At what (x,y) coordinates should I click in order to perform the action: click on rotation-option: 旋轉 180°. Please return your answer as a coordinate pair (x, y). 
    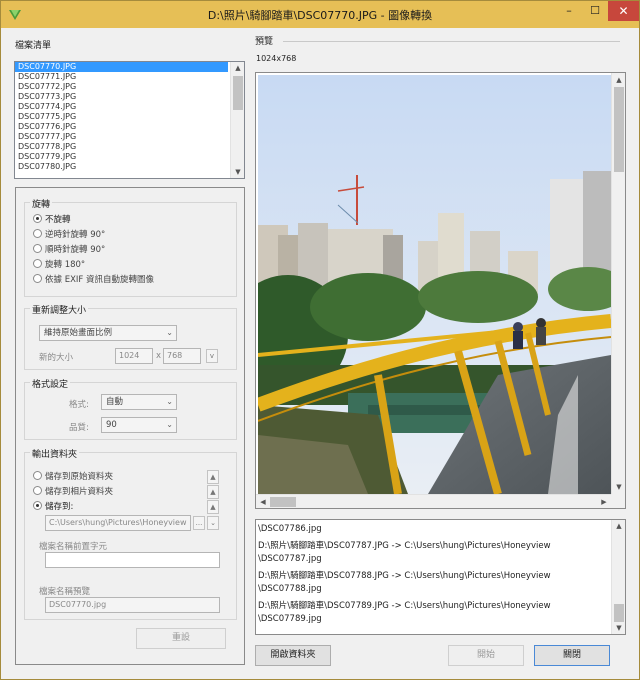
    Looking at the image, I should click on (59, 264).